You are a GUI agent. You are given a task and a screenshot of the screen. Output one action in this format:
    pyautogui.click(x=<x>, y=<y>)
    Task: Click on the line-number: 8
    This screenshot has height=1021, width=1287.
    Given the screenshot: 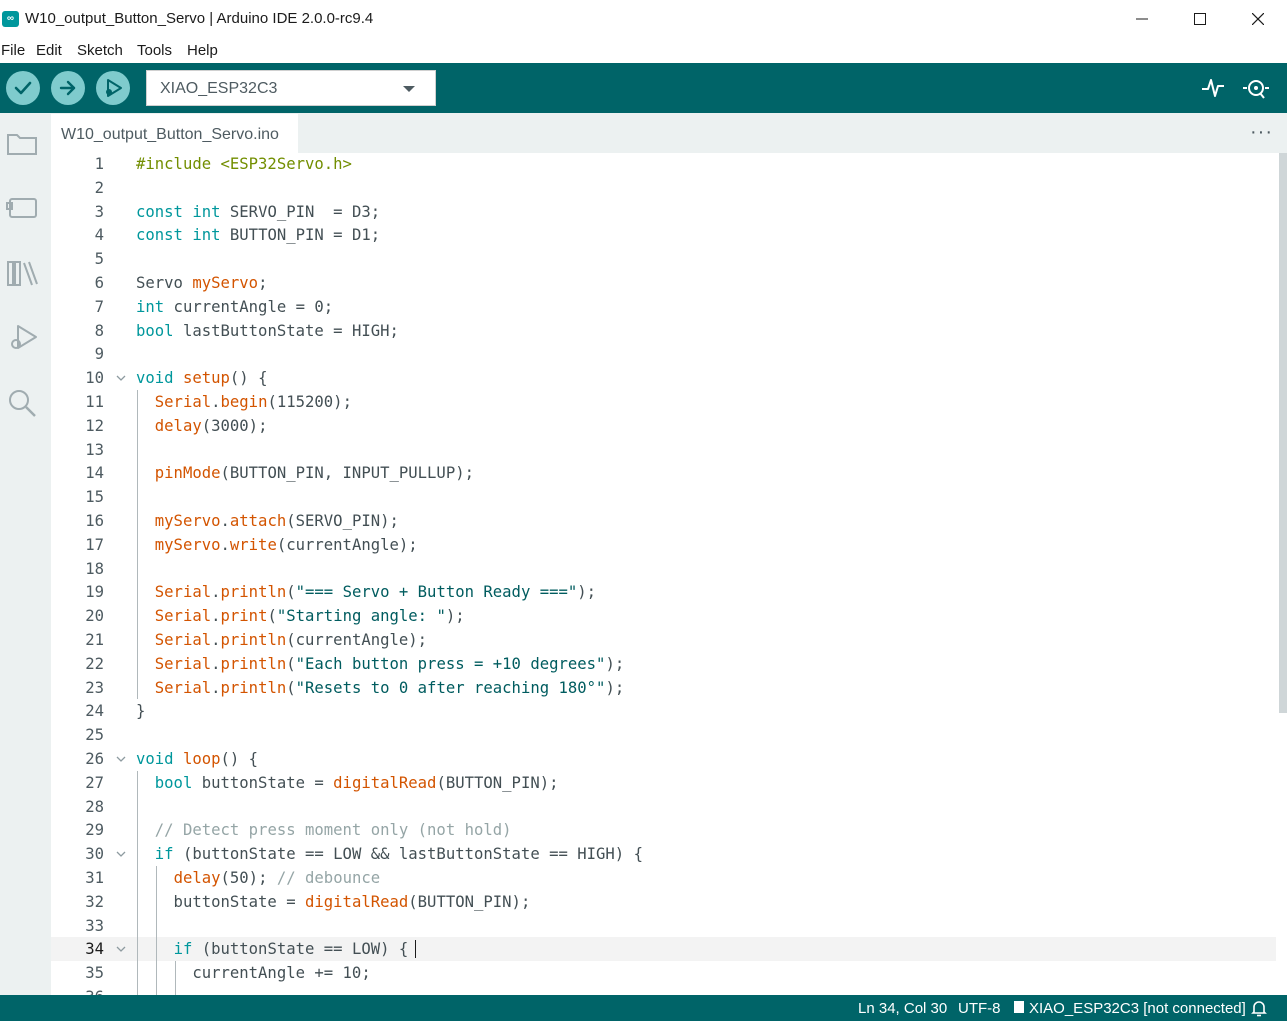 What is the action you would take?
    pyautogui.click(x=99, y=330)
    